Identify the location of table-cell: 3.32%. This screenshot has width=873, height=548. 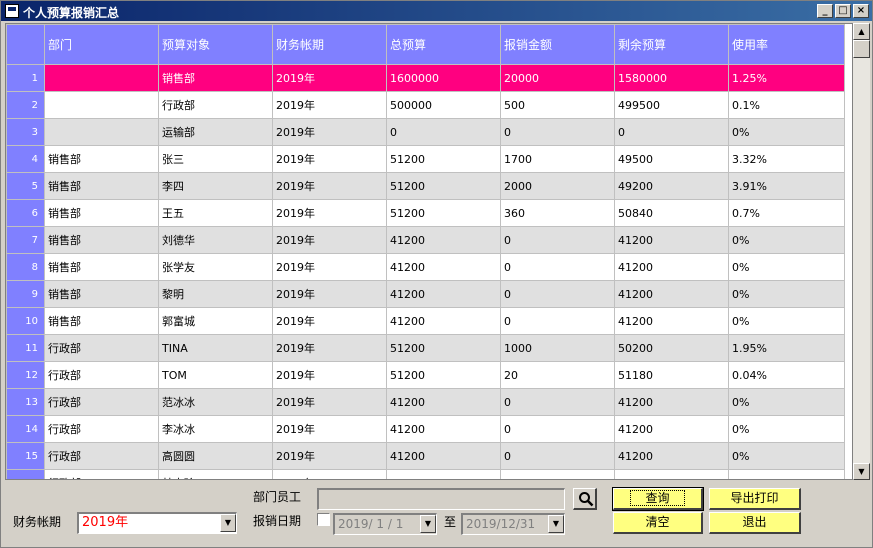
(786, 159).